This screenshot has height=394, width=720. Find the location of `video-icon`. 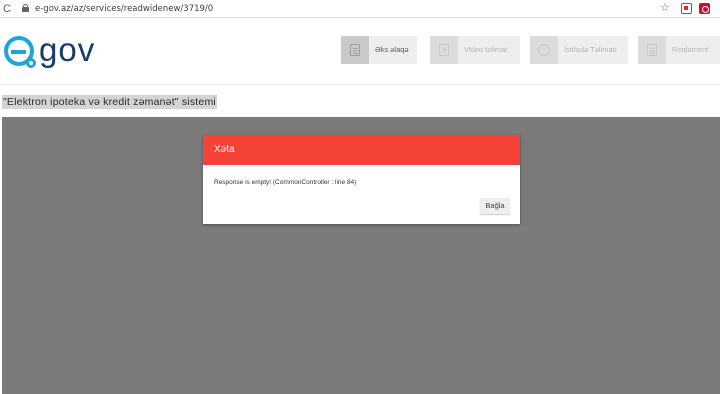

video-icon is located at coordinates (444, 50).